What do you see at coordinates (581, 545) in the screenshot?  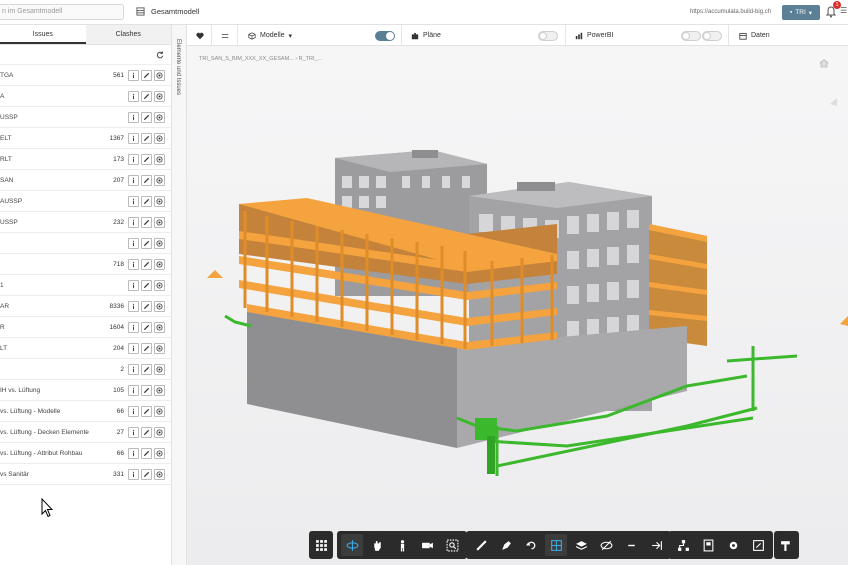 I see `layers-icon` at bounding box center [581, 545].